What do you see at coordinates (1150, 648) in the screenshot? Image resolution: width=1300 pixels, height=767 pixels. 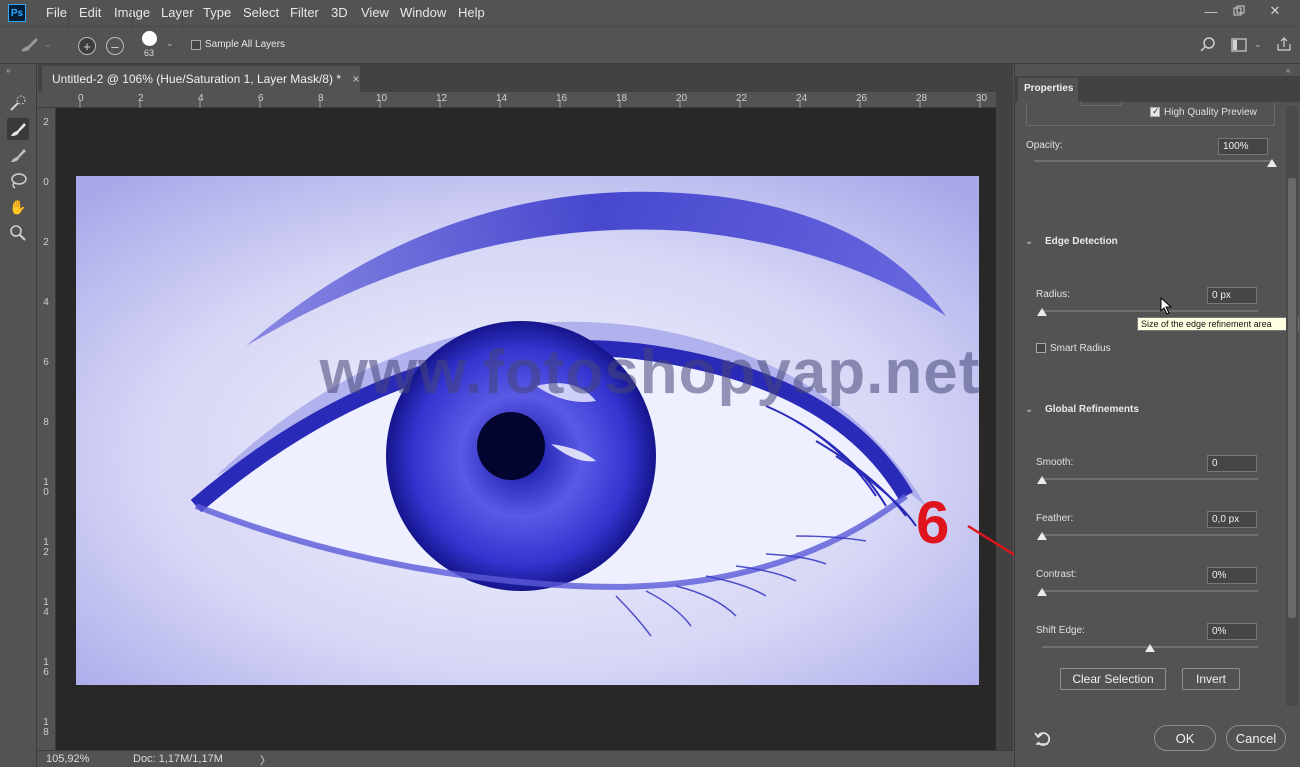 I see `shift-edge-slider-thumb` at bounding box center [1150, 648].